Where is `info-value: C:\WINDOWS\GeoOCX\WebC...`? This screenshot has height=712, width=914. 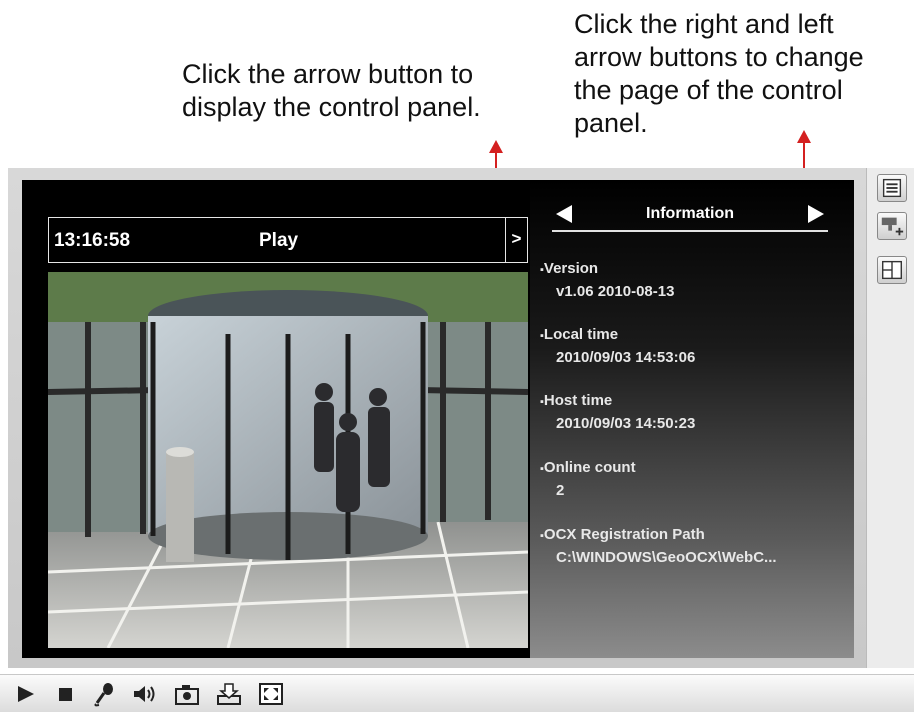
info-value: C:\WINDOWS\GeoOCX\WebC... is located at coordinates (666, 557).